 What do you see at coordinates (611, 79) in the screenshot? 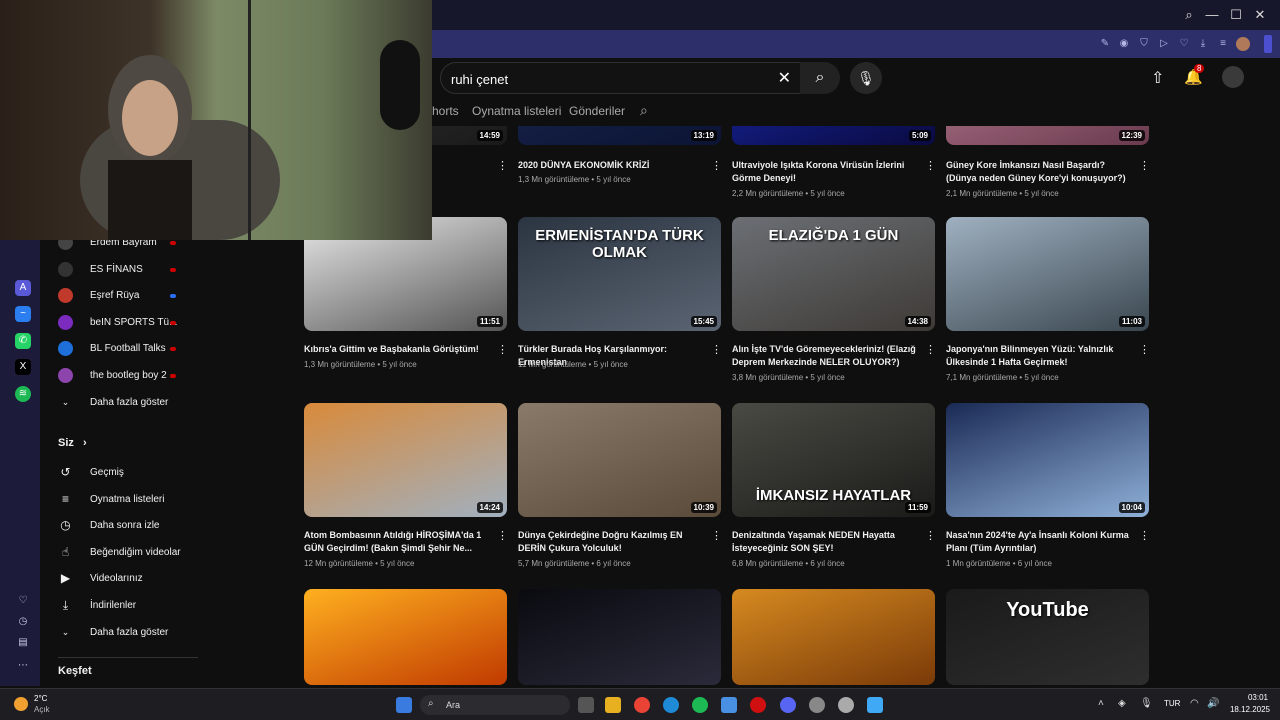
I see `search-input` at bounding box center [611, 79].